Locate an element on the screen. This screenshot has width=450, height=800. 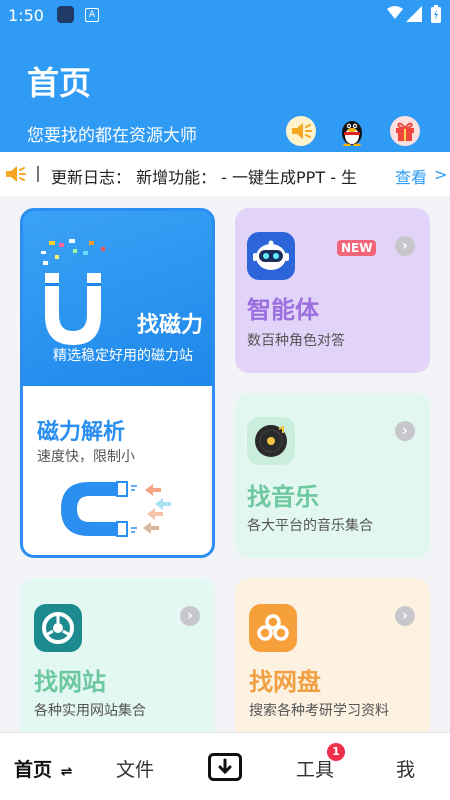
tab-download is located at coordinates (225, 769).